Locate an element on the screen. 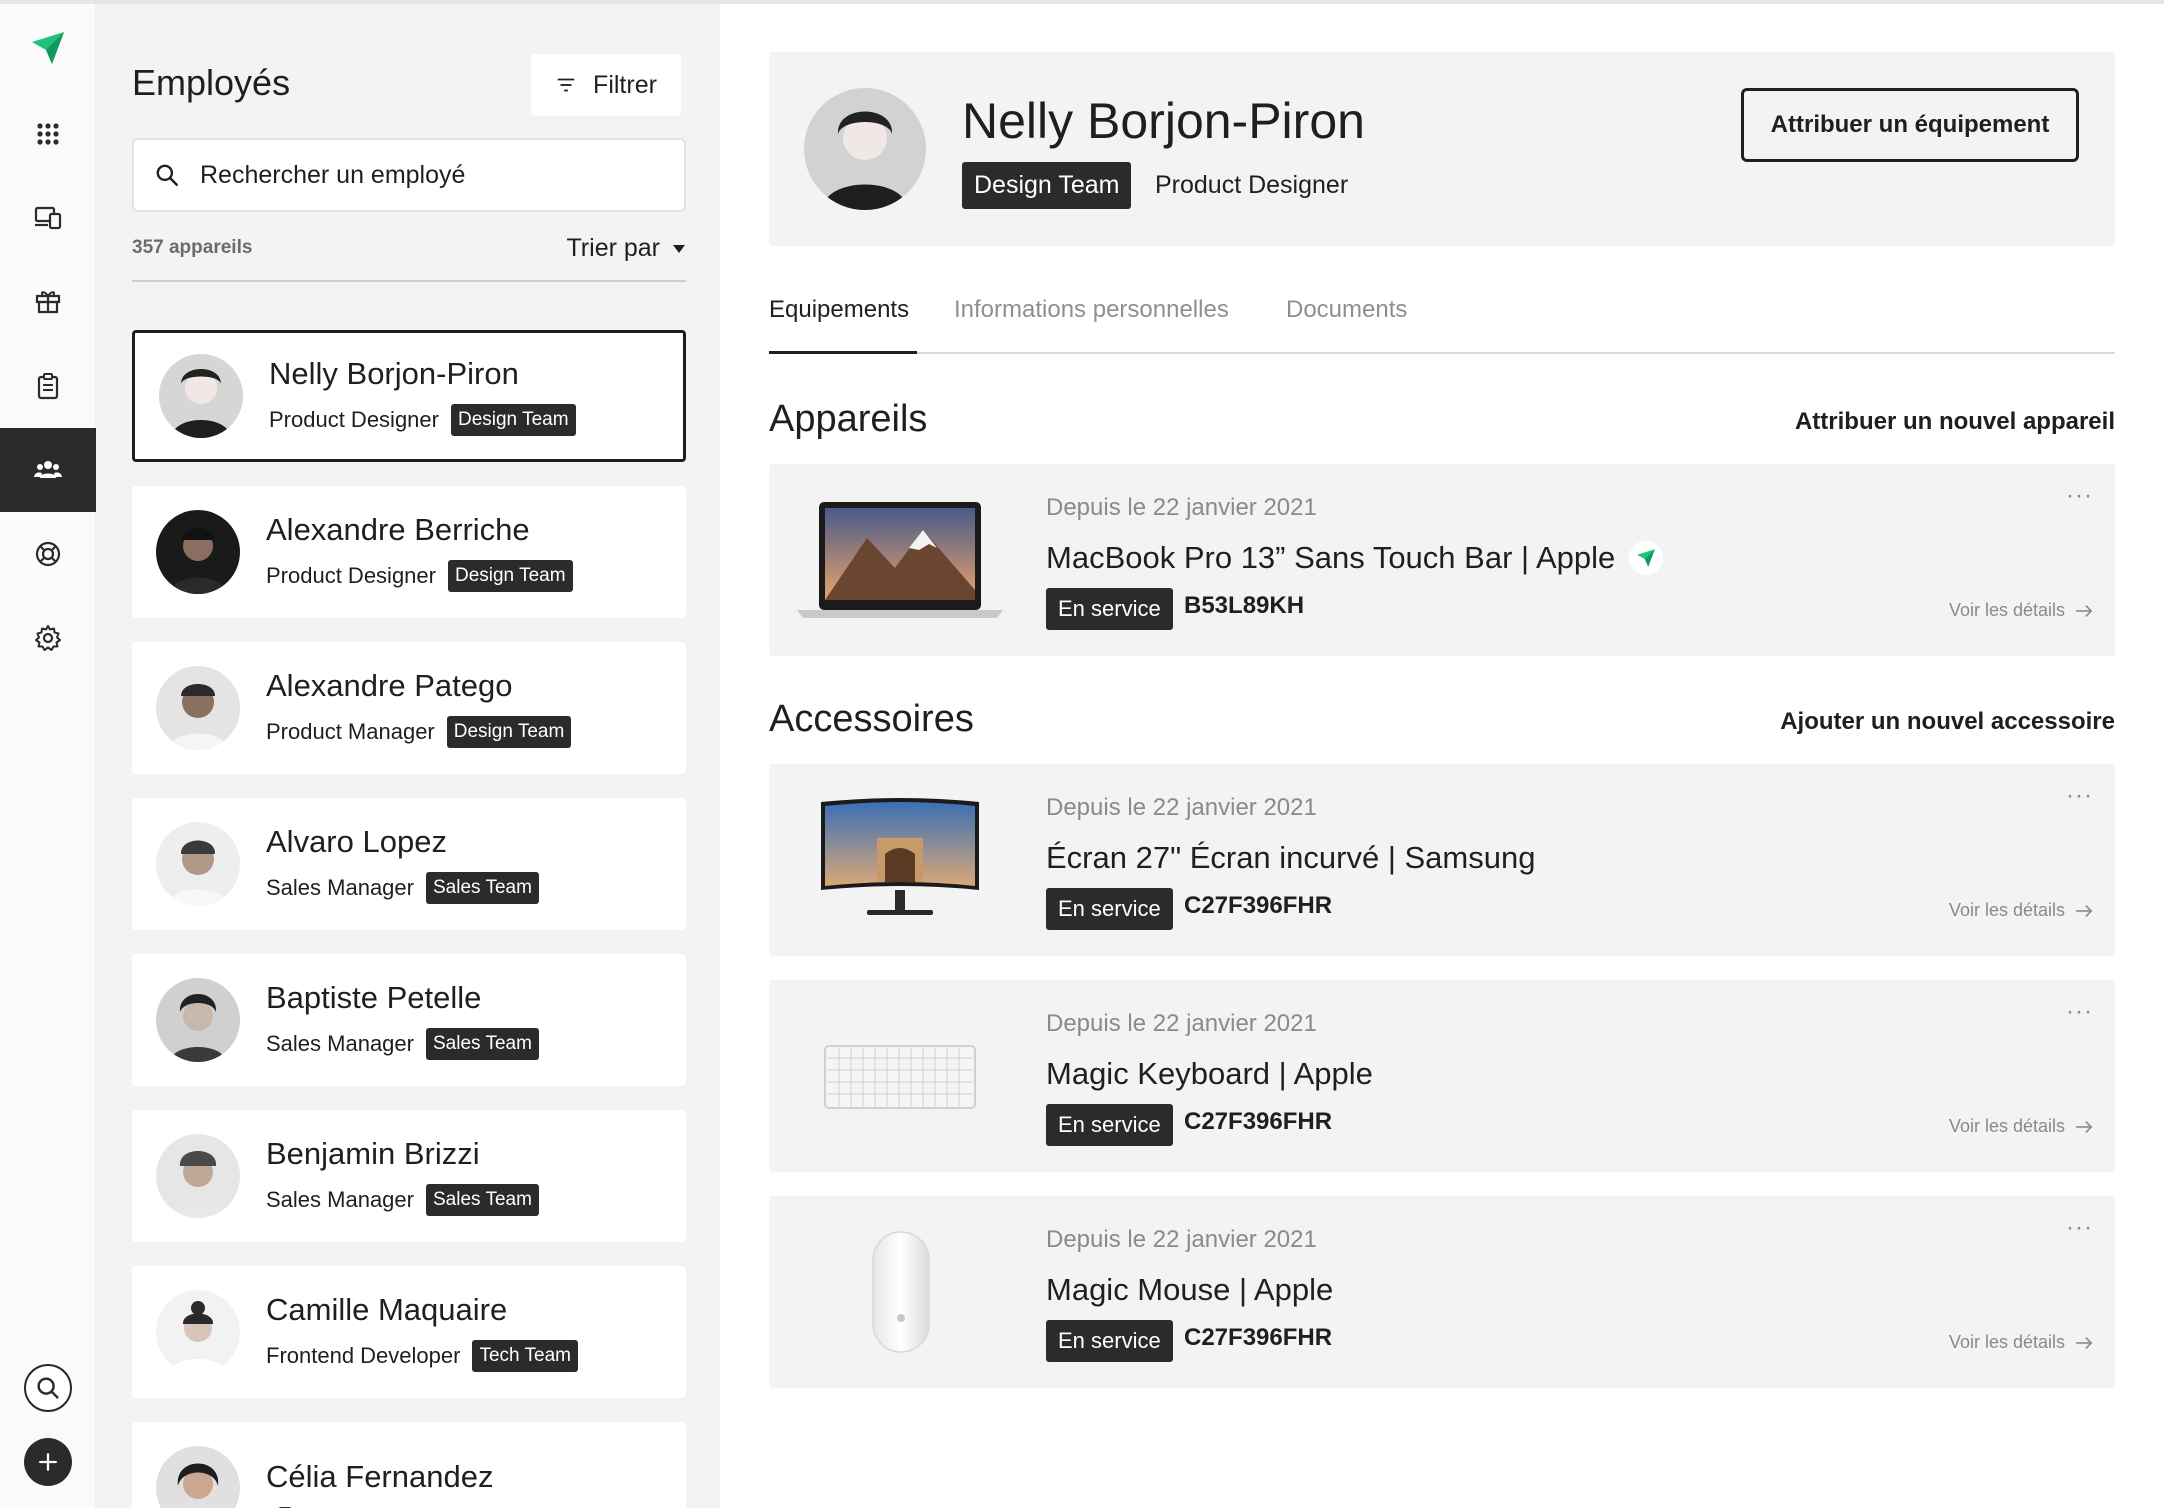 This screenshot has width=2164, height=1508. monitor-image is located at coordinates (900, 860).